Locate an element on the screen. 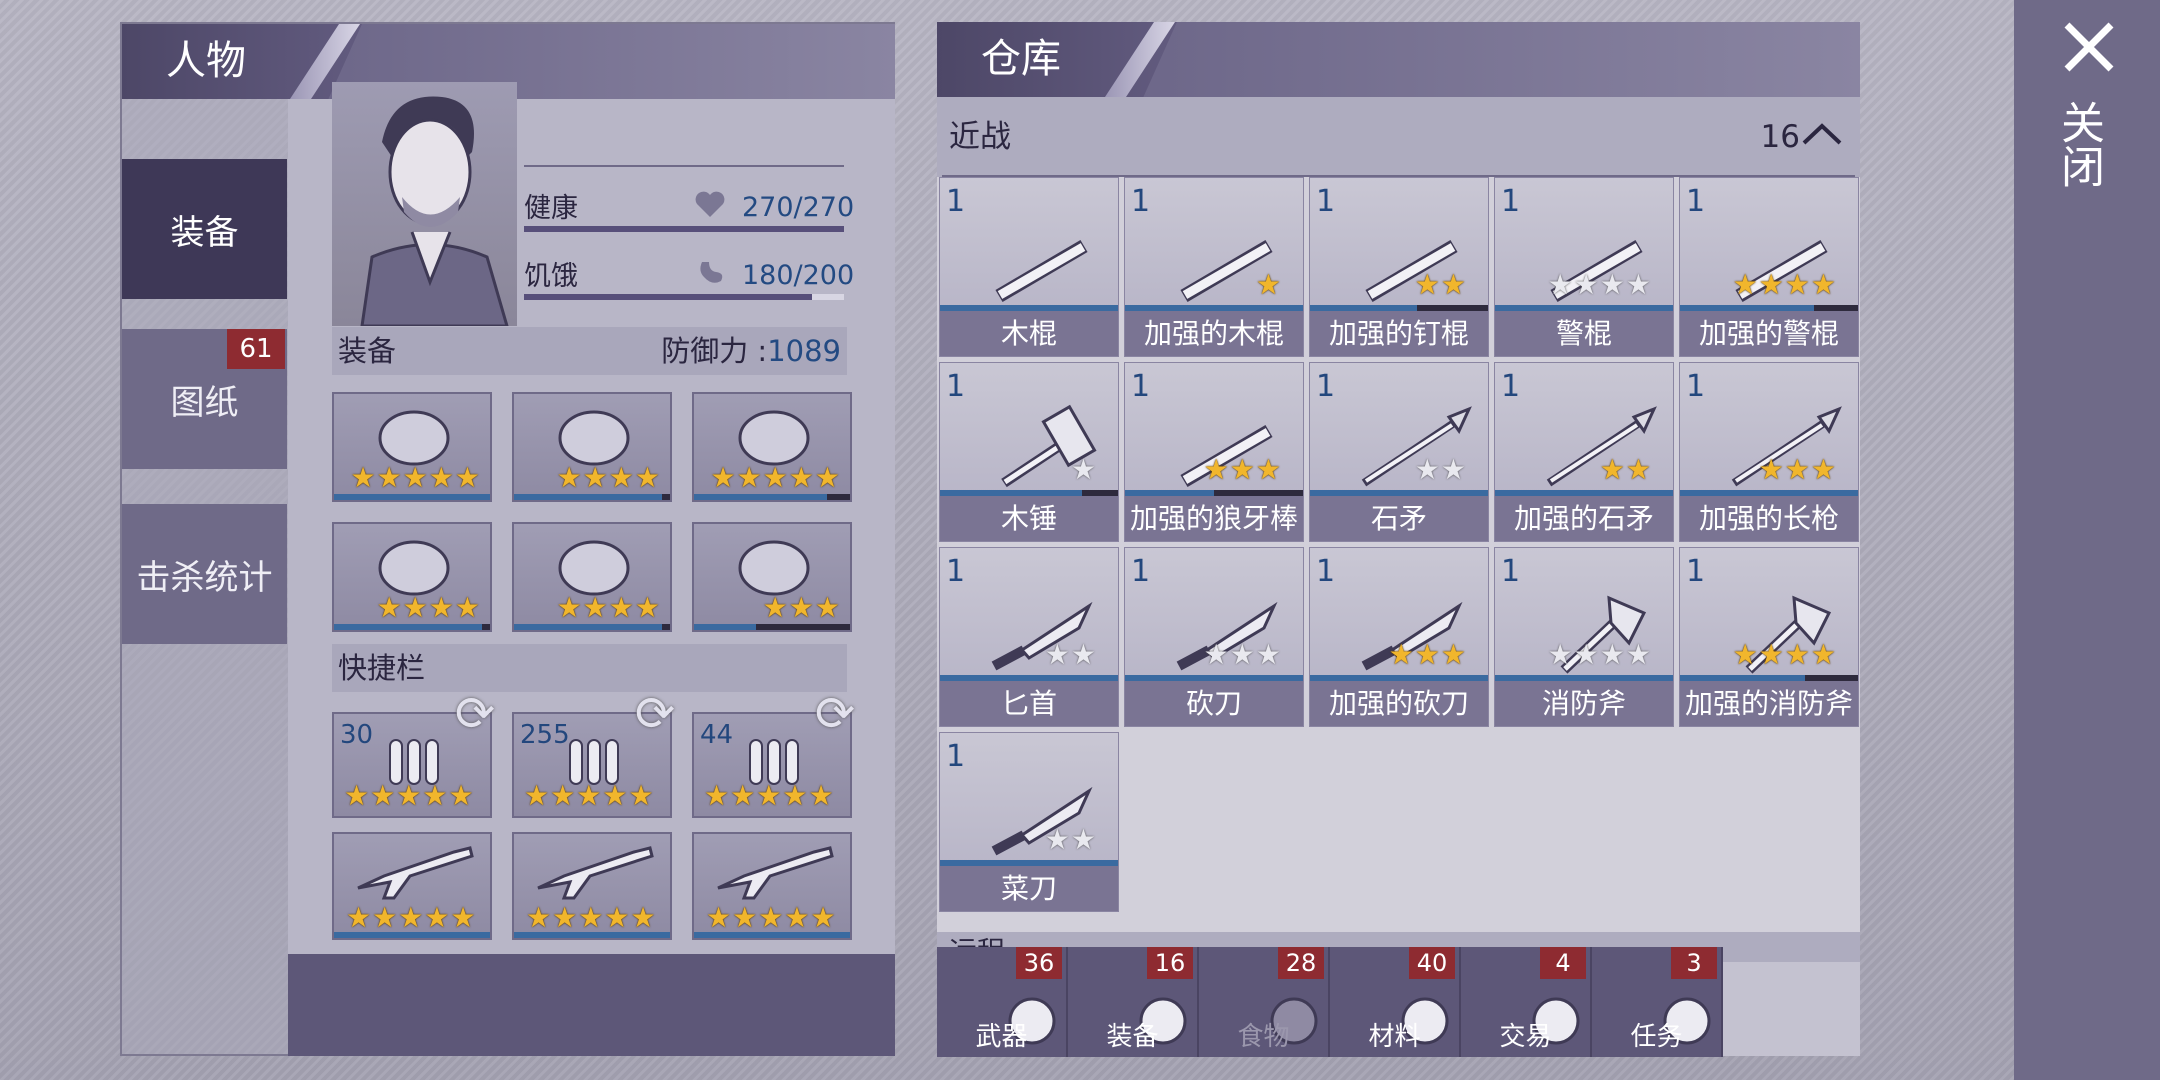 This screenshot has width=2160, height=1080. equipment-stars: ★ ★ ★ ★ is located at coordinates (428, 608).